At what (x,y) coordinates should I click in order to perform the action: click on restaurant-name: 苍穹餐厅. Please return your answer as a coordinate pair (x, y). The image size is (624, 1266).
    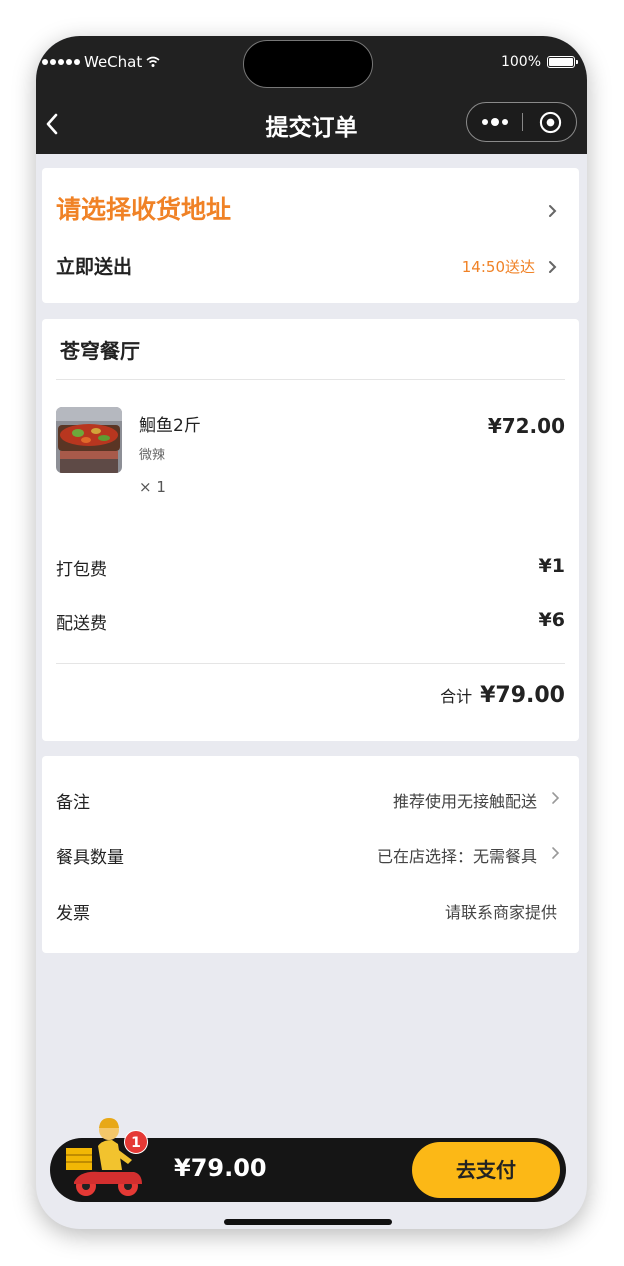
    Looking at the image, I should click on (100, 351).